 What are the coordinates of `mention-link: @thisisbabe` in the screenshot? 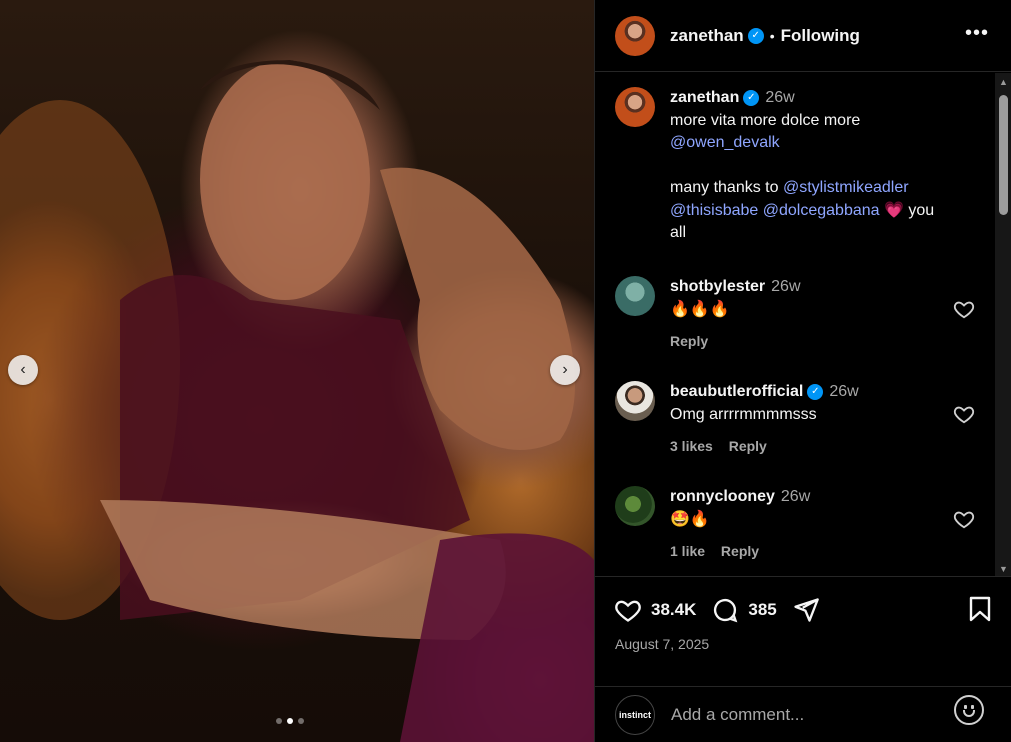 It's located at (714, 210).